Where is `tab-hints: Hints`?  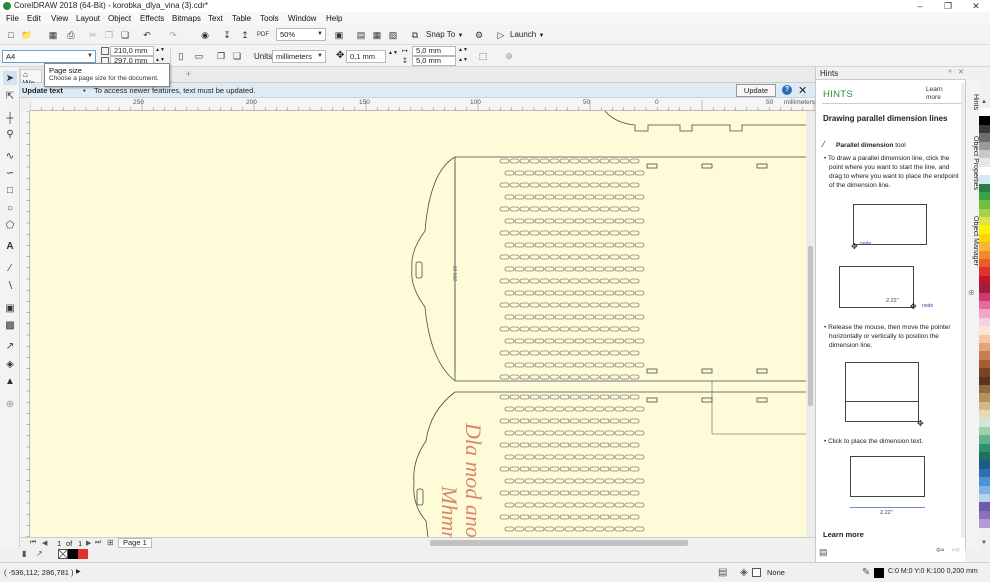 tab-hints: Hints is located at coordinates (973, 102).